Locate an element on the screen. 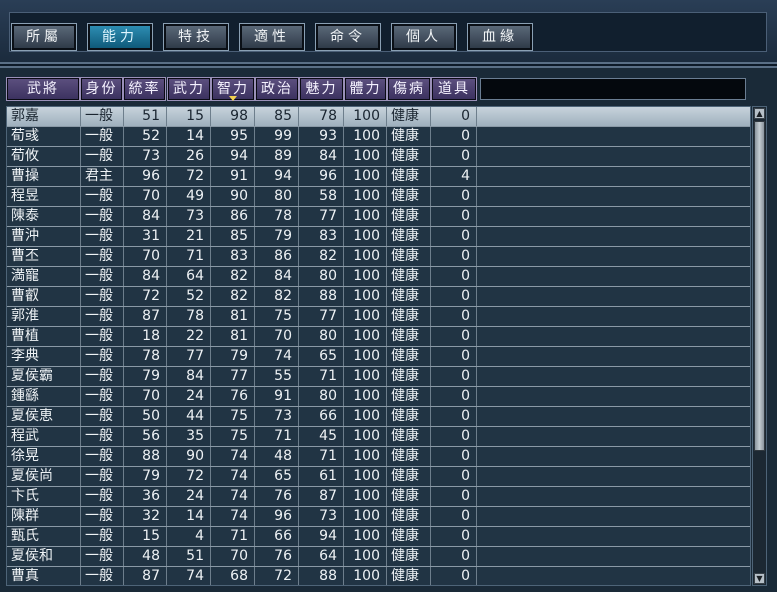 The image size is (777, 592). cell-war: 64 is located at coordinates (189, 276).